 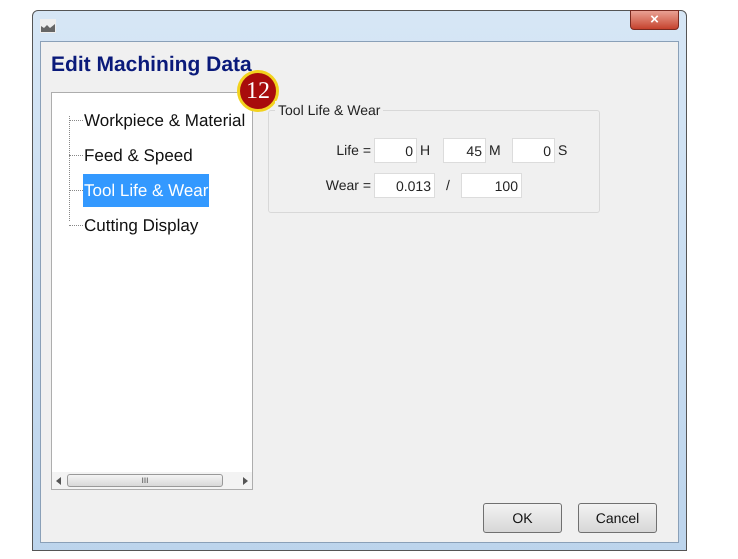 What do you see at coordinates (138, 155) in the screenshot?
I see `tree-item: Feed & Speed` at bounding box center [138, 155].